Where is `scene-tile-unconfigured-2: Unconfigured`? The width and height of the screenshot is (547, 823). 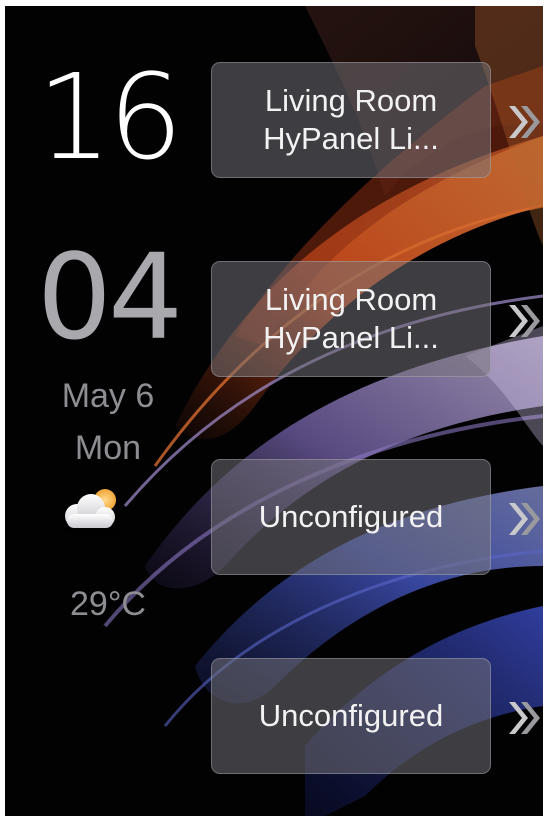 scene-tile-unconfigured-2: Unconfigured is located at coordinates (351, 716).